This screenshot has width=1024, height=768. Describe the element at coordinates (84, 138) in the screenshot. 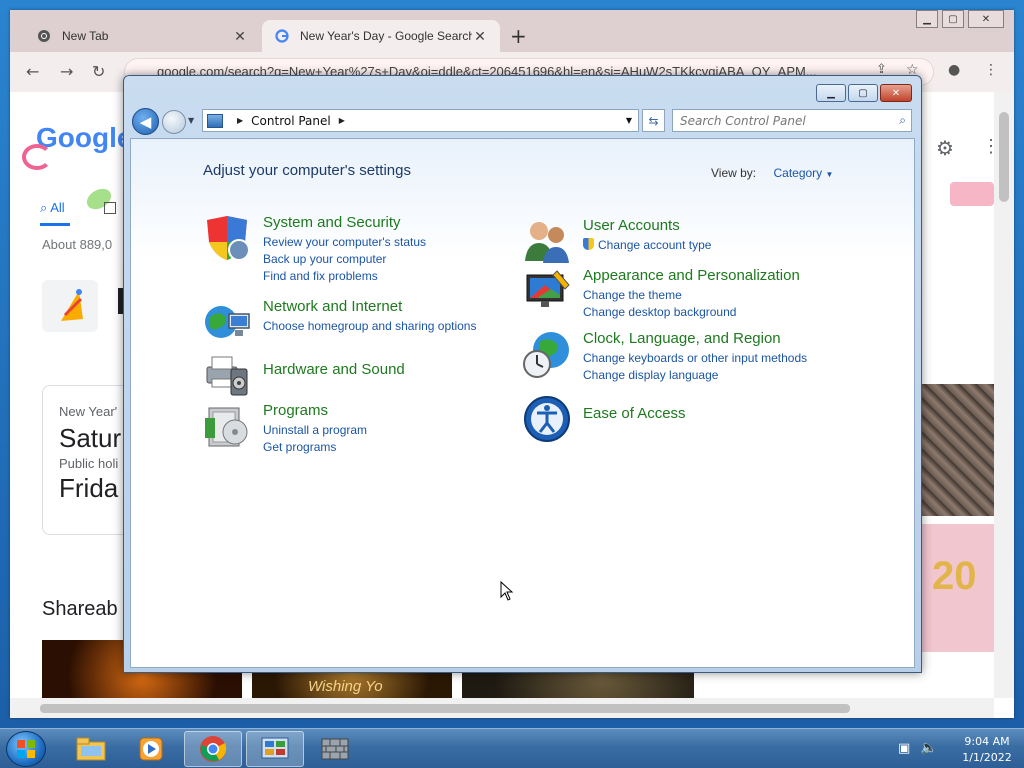

I see `google-logo: Google` at that location.